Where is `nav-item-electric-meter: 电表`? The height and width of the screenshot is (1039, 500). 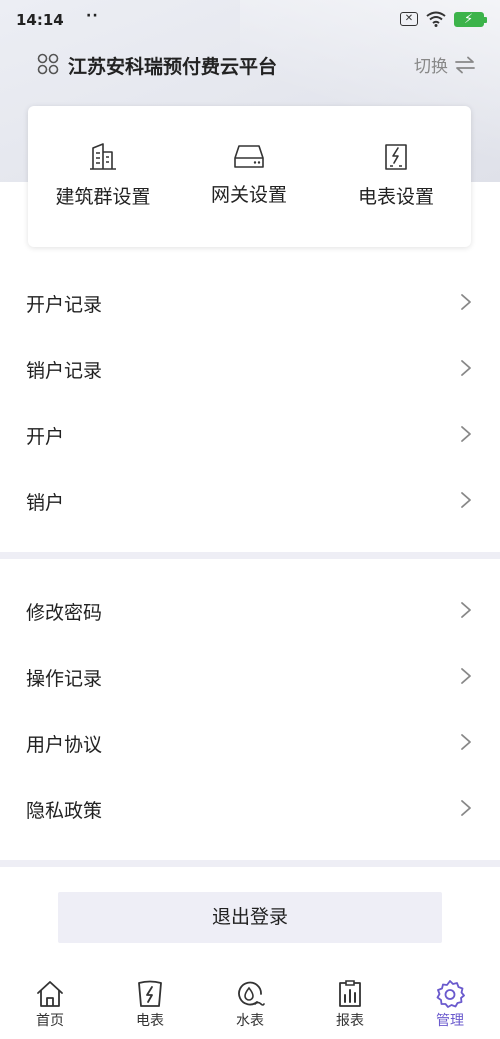 nav-item-electric-meter: 电表 is located at coordinates (150, 1004).